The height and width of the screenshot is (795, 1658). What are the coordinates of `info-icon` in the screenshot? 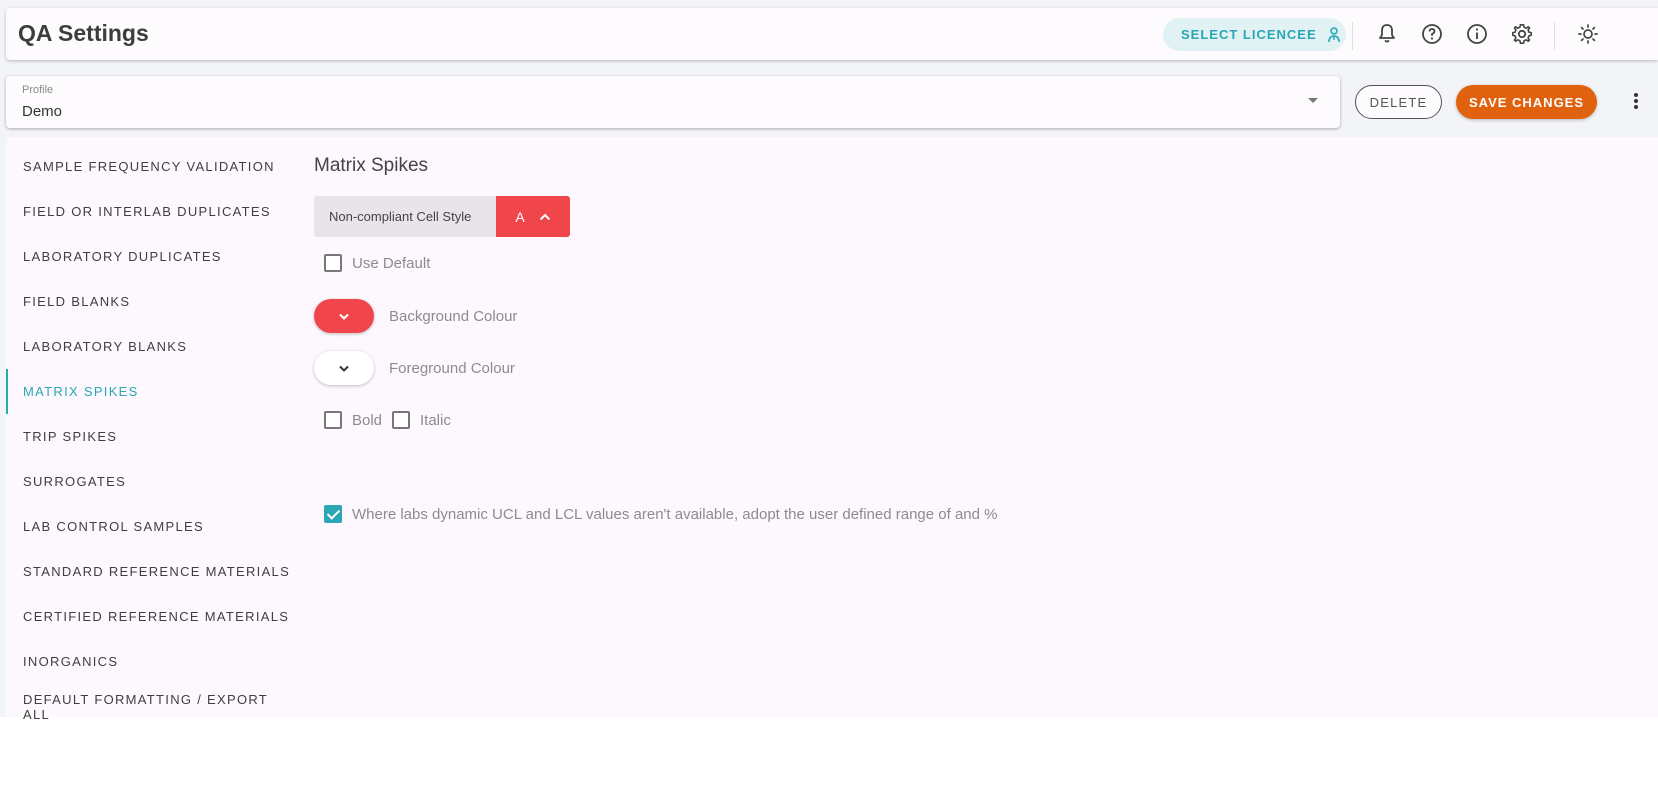 It's located at (1477, 34).